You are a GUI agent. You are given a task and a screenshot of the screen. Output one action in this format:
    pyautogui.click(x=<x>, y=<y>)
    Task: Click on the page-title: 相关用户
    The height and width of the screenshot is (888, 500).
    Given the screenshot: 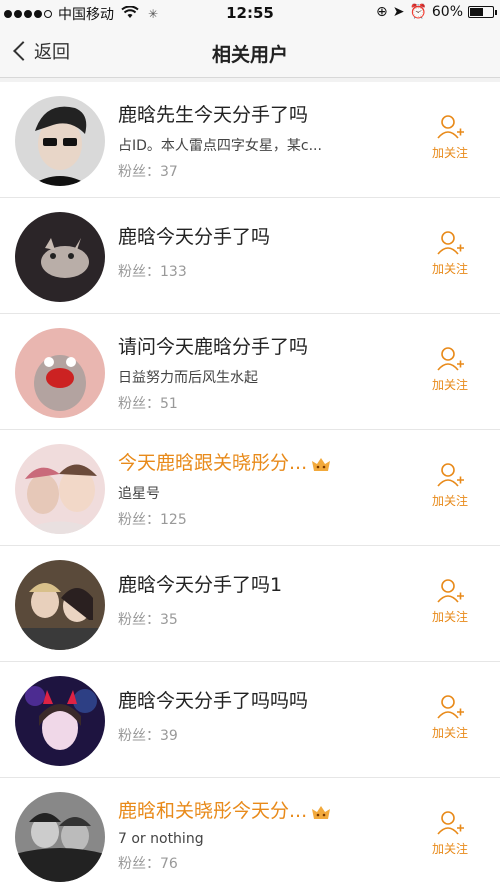 What is the action you would take?
    pyautogui.click(x=249, y=55)
    